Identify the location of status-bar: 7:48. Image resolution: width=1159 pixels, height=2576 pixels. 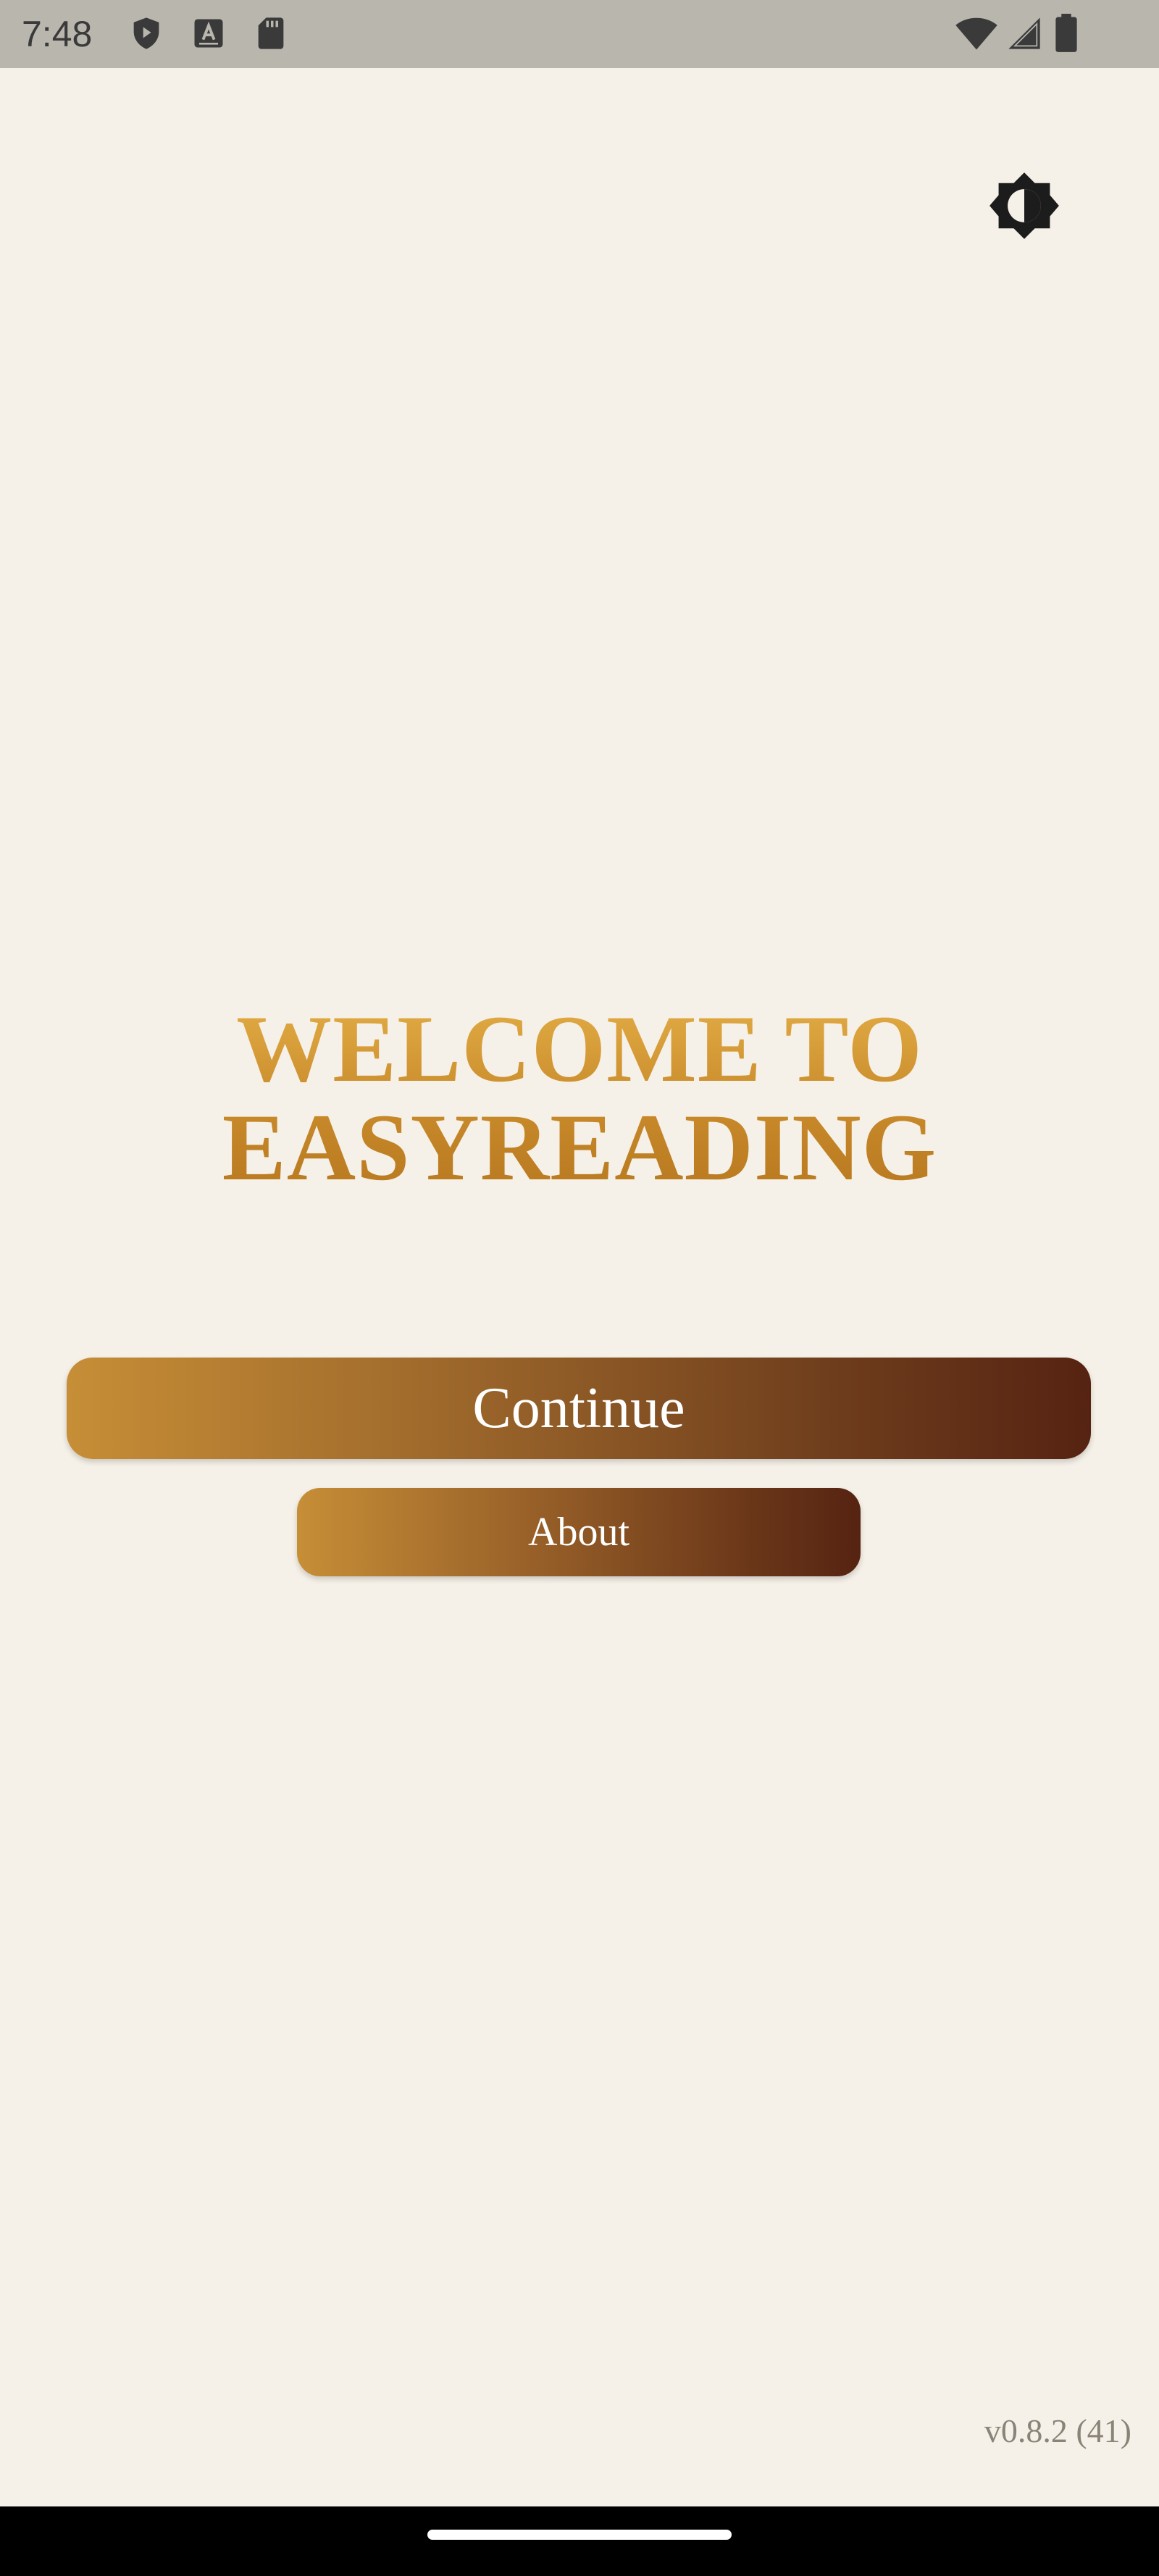
(579, 34).